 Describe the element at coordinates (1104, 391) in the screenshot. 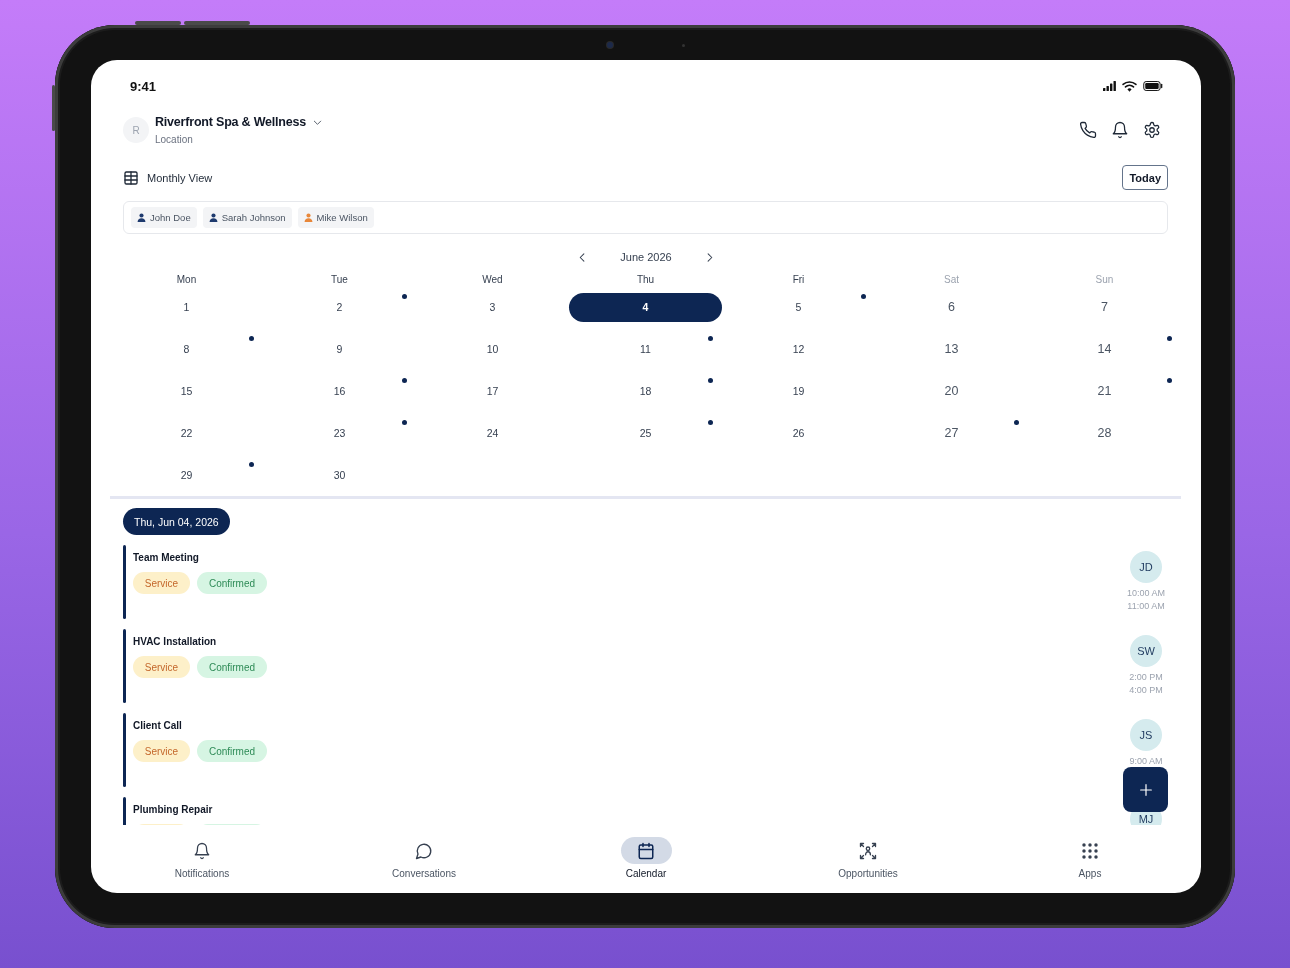

I see `calendar-day: 21` at that location.